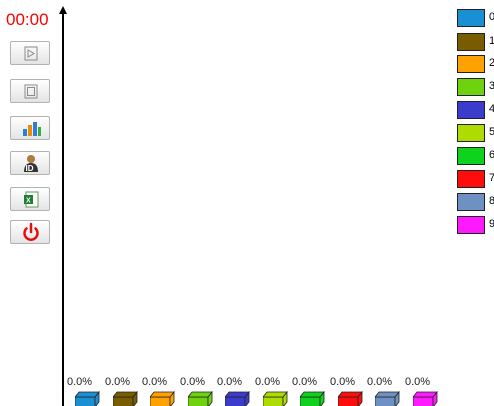 This screenshot has width=494, height=406. I want to click on legend-label: 0, so click(491, 17).